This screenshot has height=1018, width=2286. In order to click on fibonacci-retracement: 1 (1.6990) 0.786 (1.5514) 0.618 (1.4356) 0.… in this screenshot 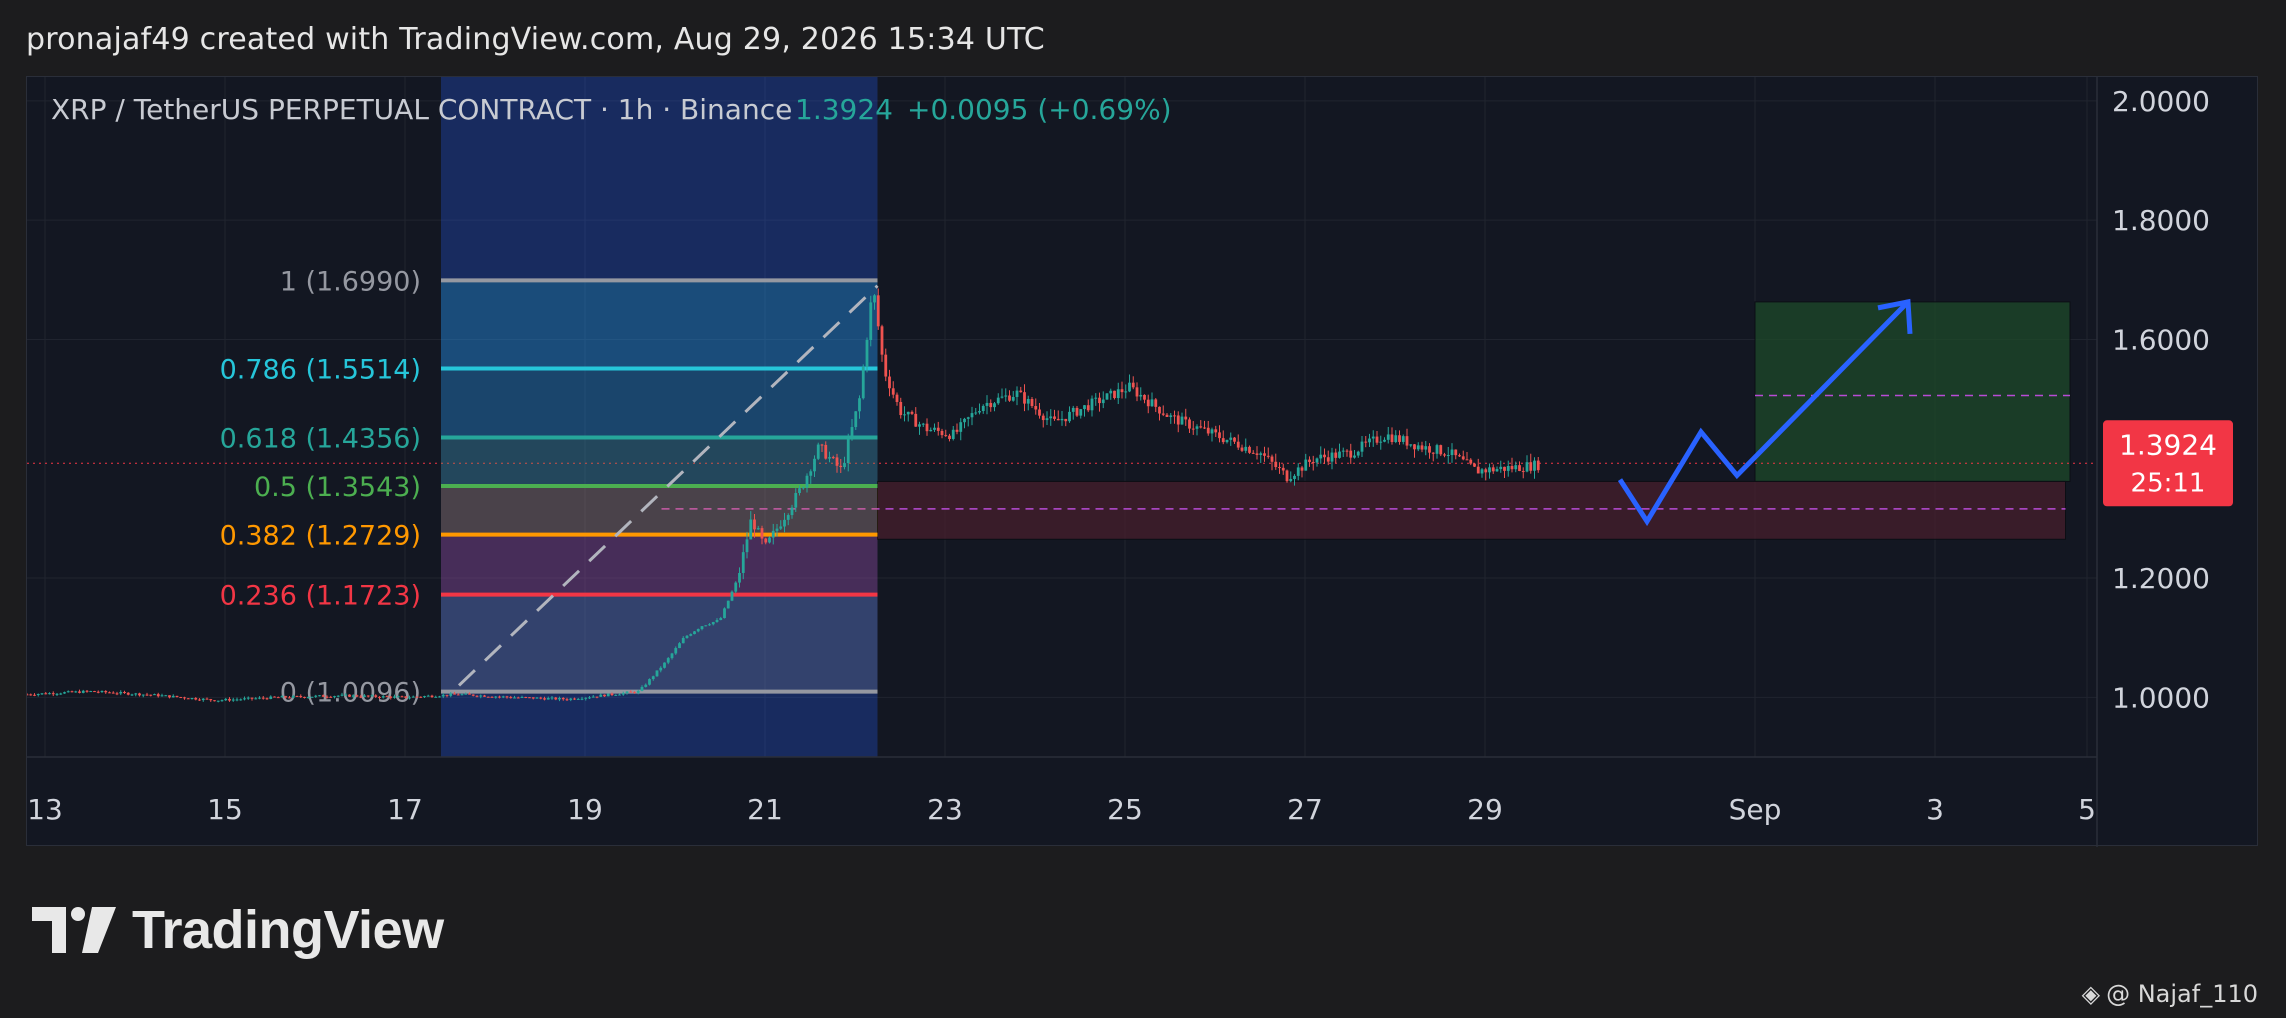, I will do `click(549, 487)`.